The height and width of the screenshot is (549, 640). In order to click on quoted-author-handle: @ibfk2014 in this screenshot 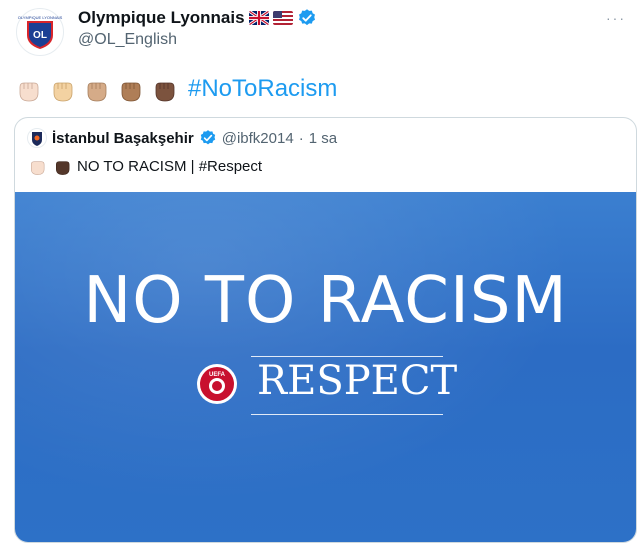, I will do `click(258, 138)`.